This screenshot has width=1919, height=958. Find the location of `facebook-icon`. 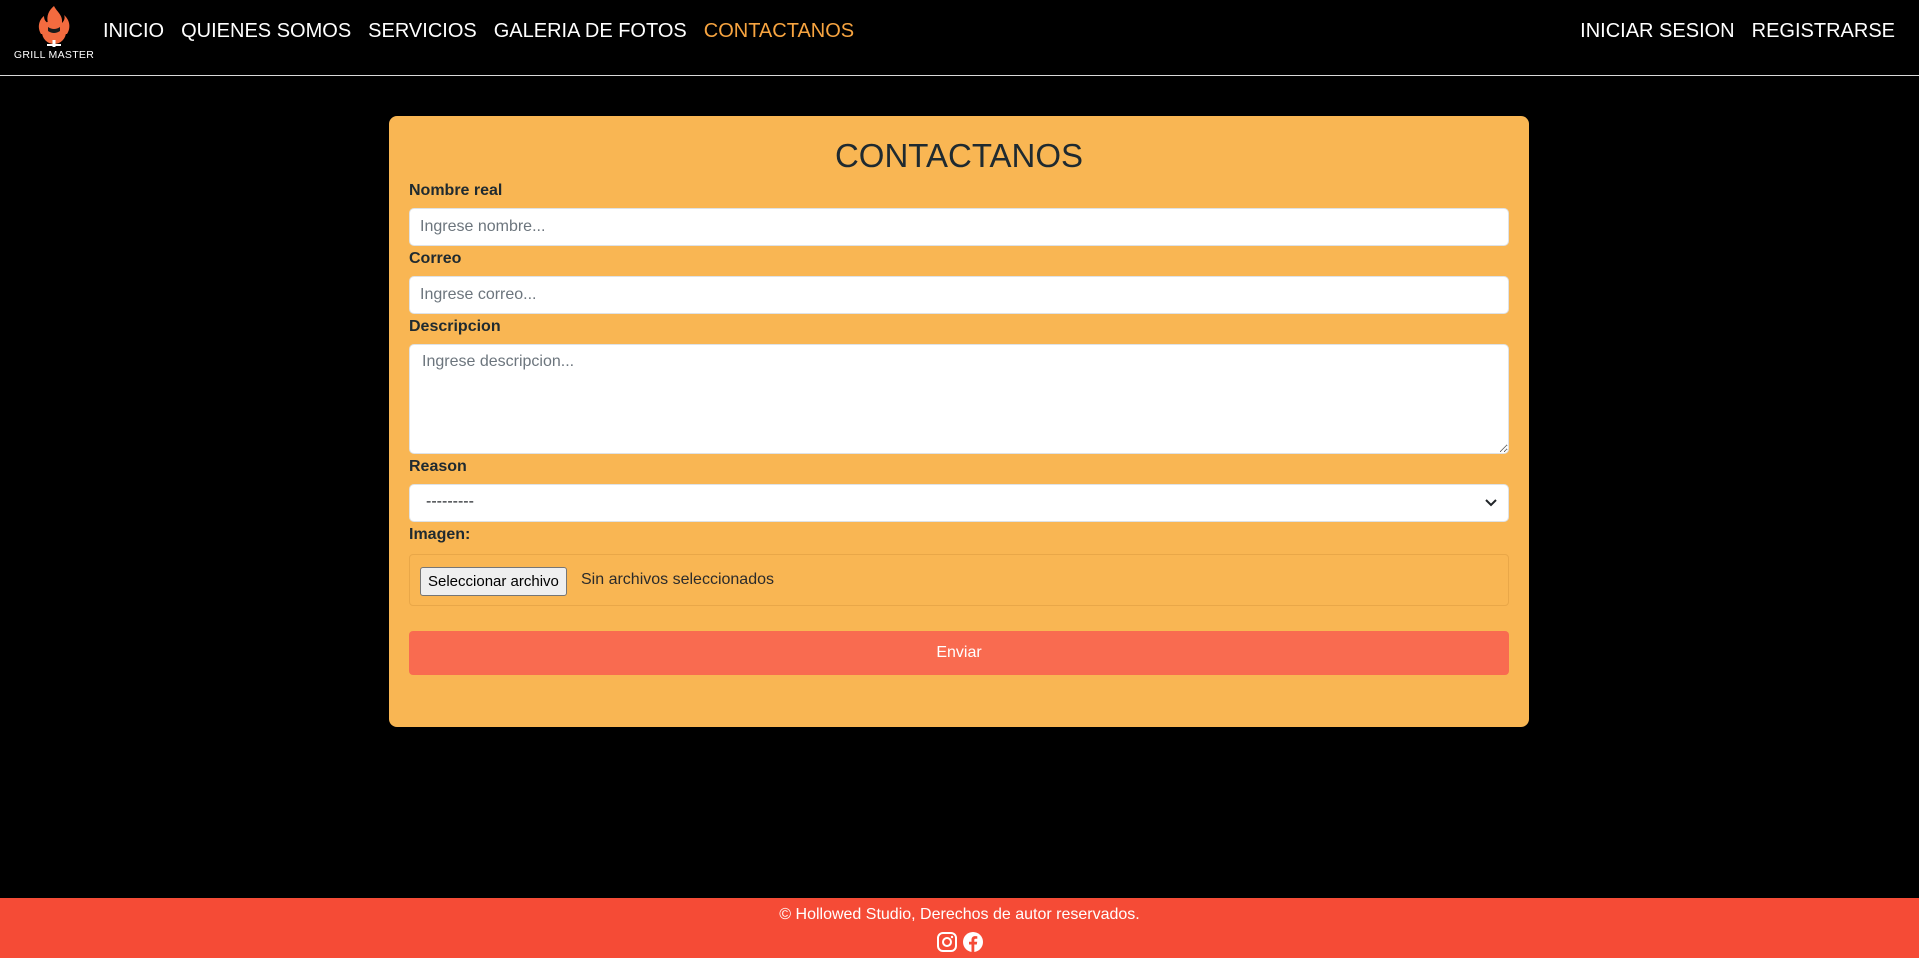

facebook-icon is located at coordinates (973, 944).